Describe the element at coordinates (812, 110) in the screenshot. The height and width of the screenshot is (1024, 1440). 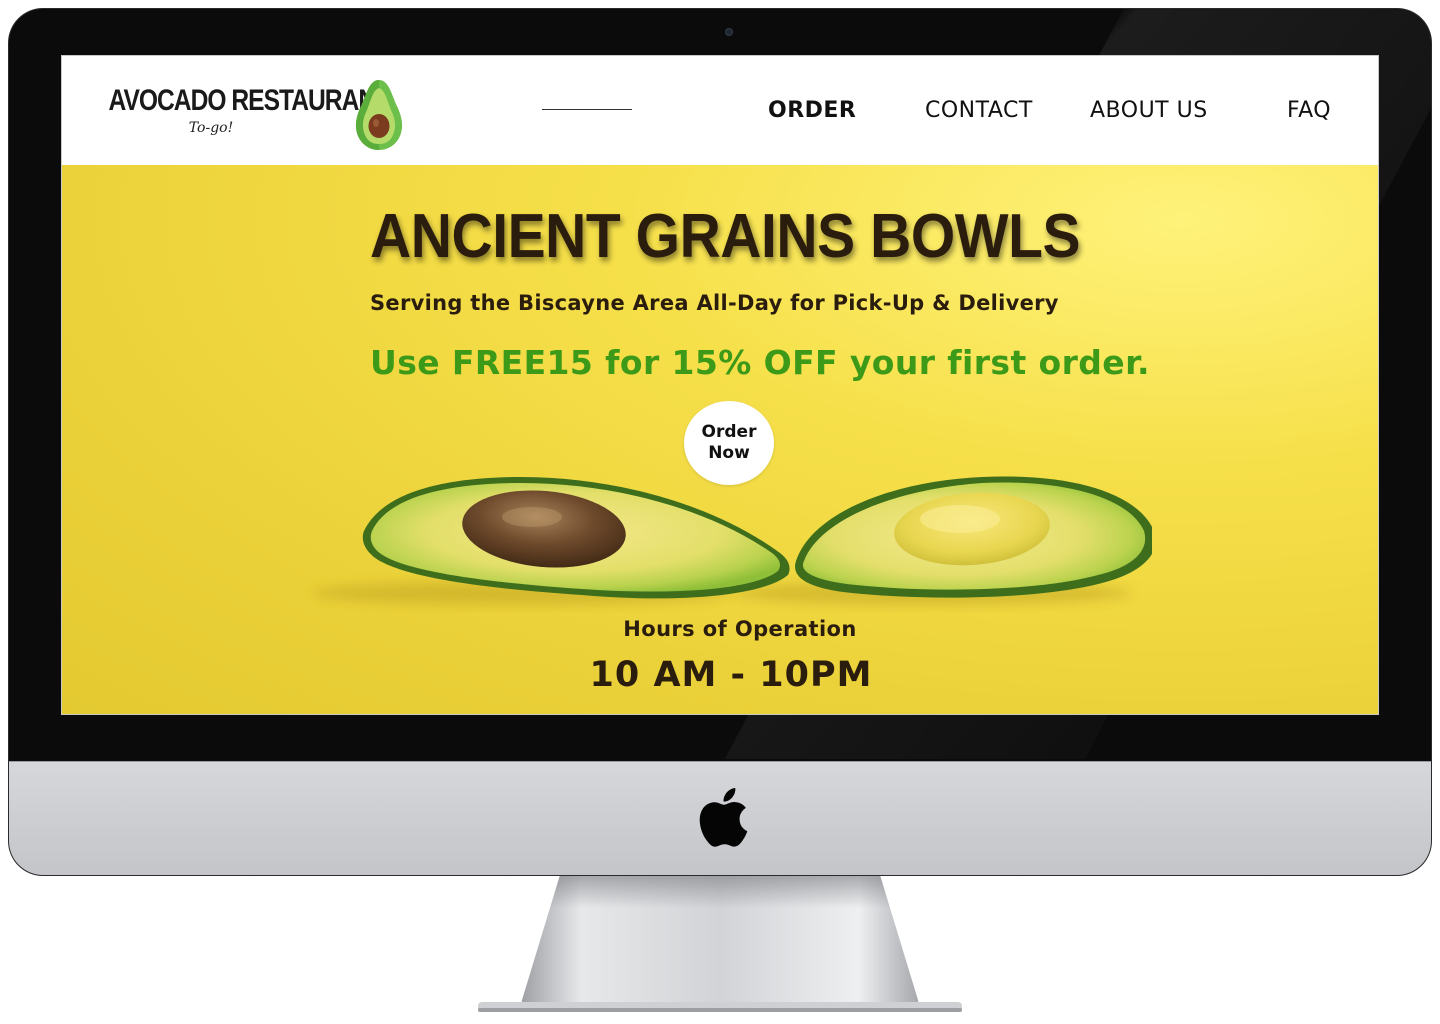
I see `nav-order: ORDER` at that location.